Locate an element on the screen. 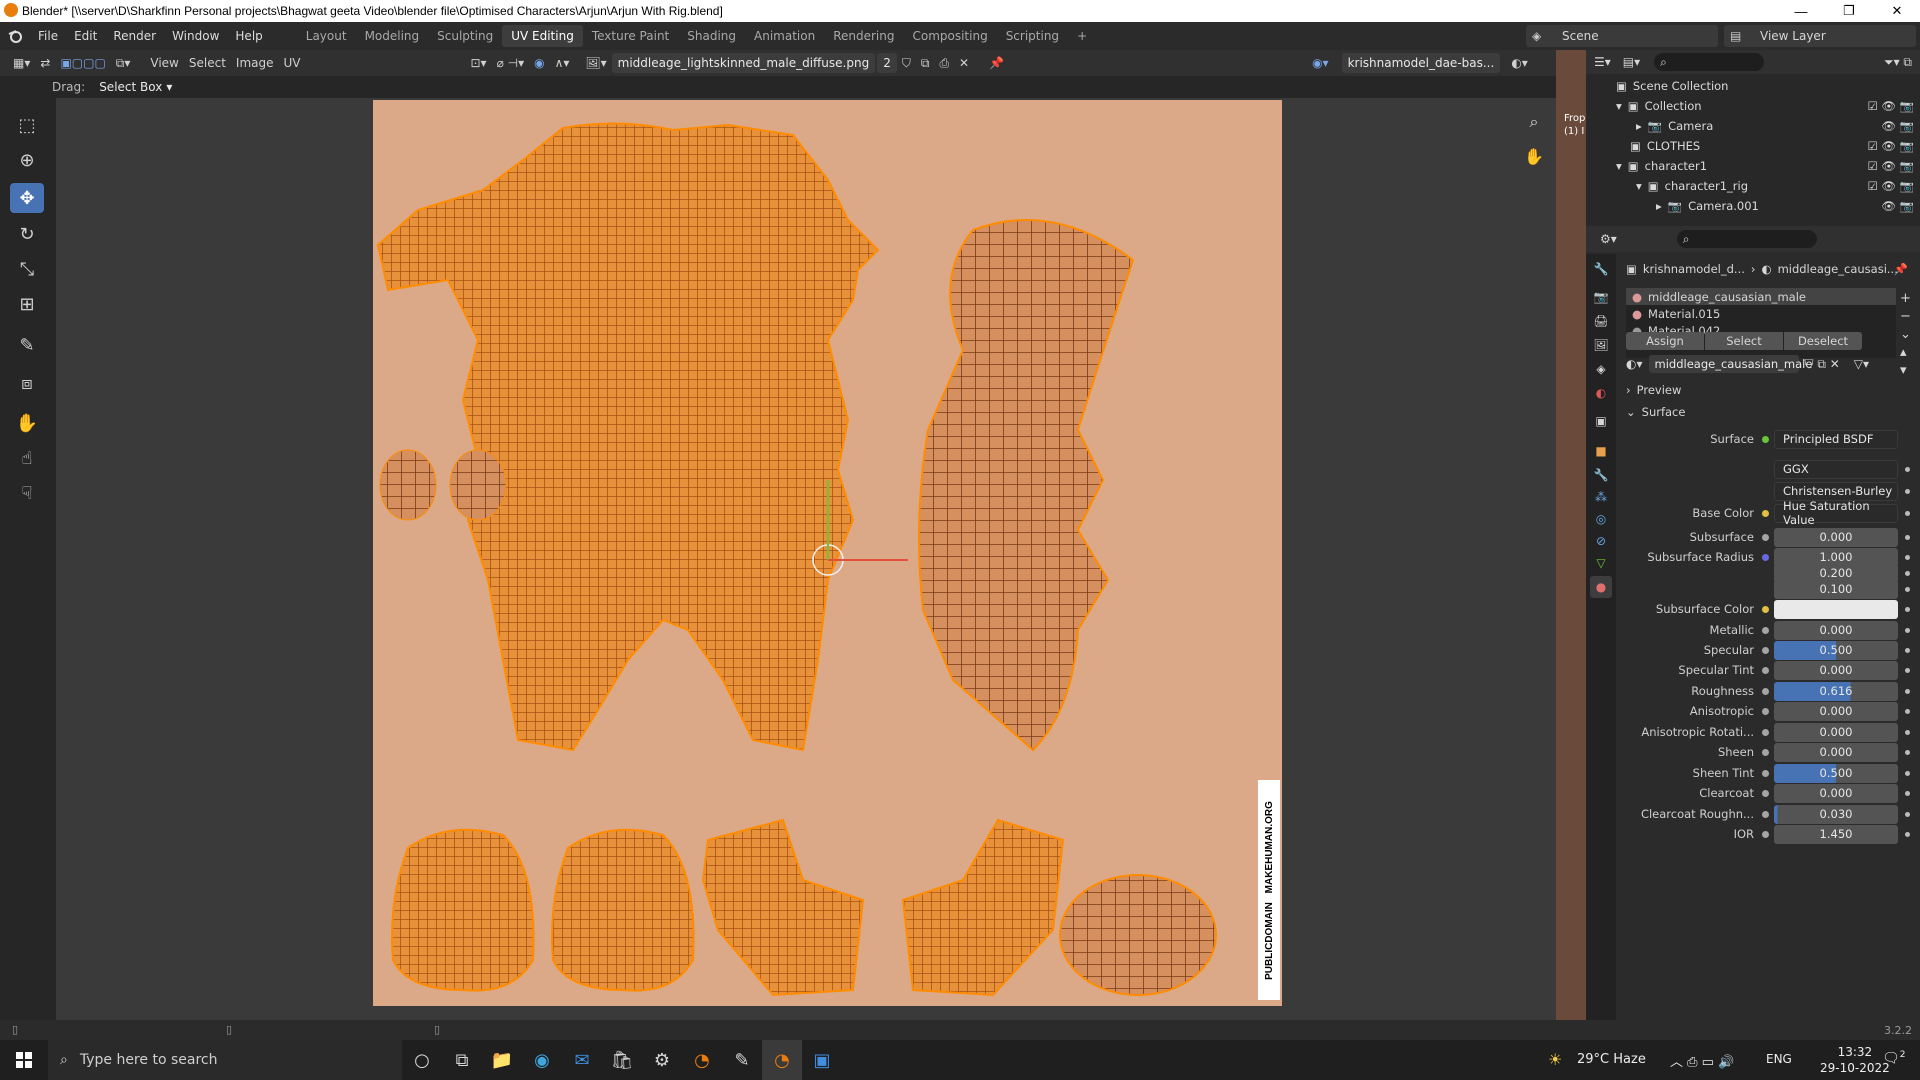  param-field: 1.450 is located at coordinates (1836, 834).